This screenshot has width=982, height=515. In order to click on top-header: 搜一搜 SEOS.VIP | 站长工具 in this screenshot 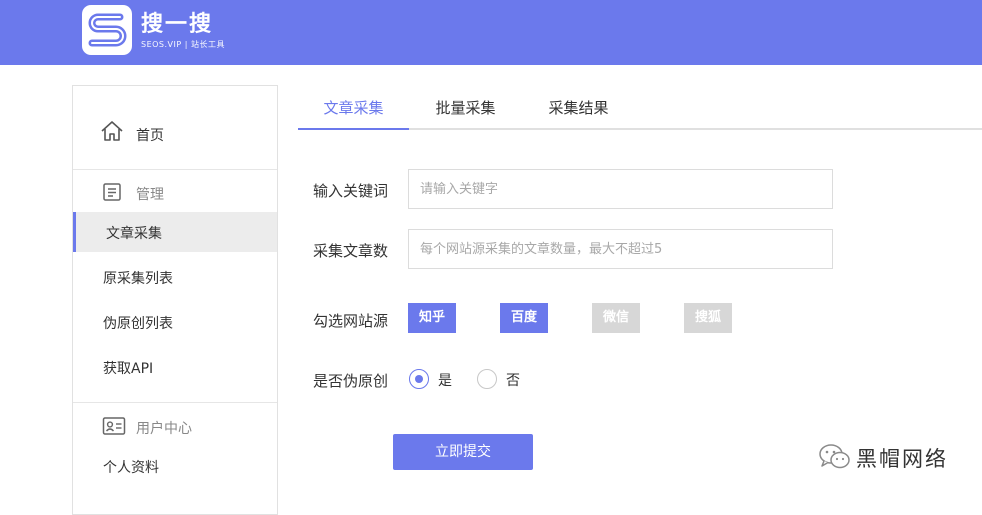, I will do `click(491, 32)`.